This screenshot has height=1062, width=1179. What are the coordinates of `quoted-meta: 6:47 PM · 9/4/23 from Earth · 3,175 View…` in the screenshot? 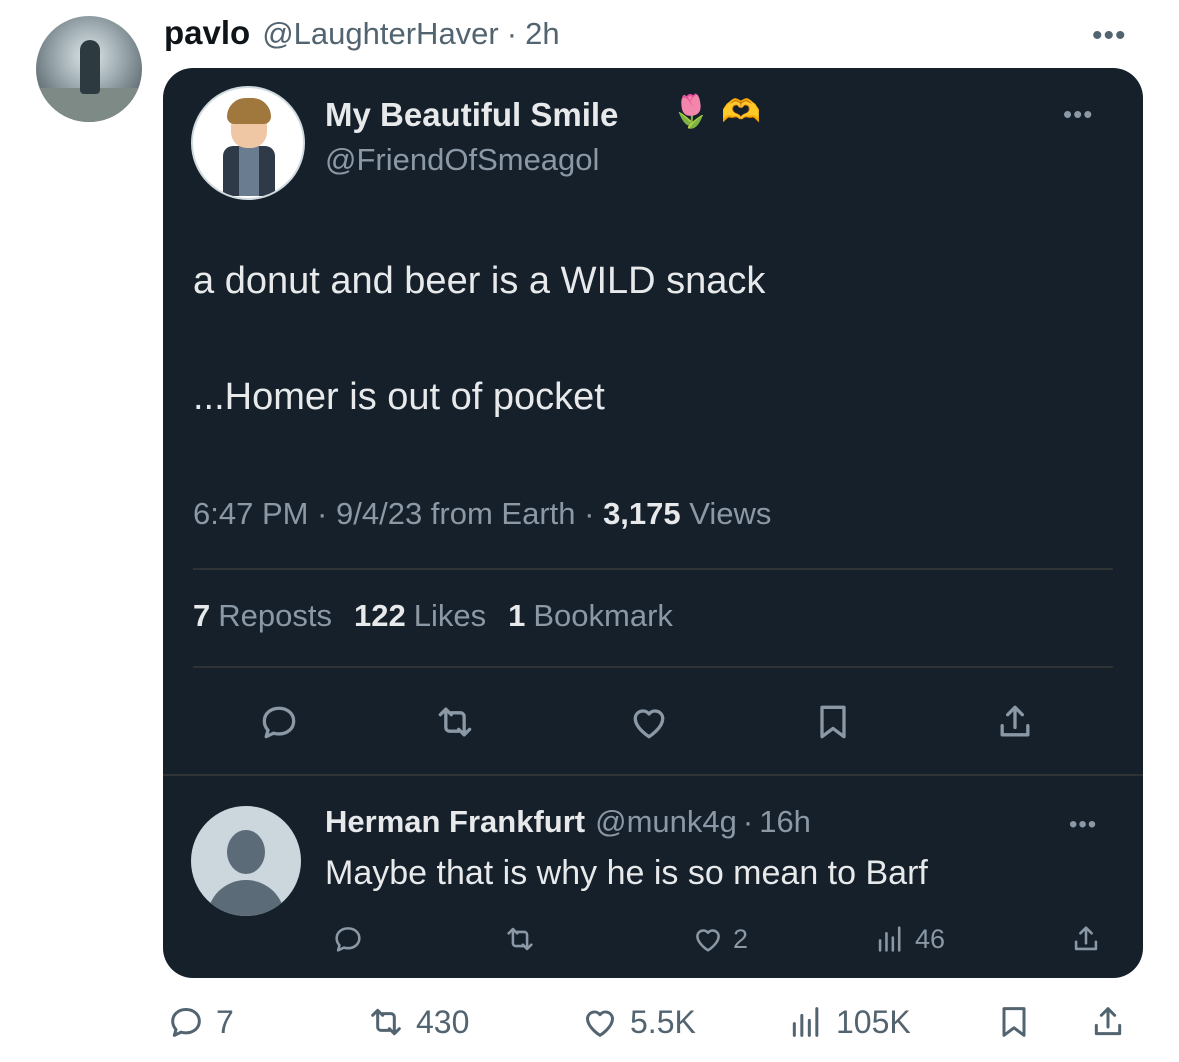 It's located at (482, 514).